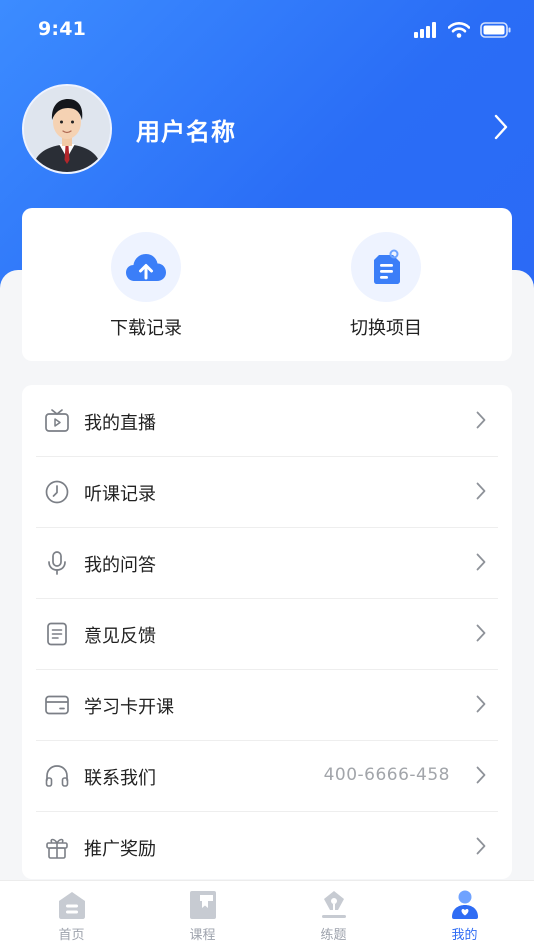  Describe the element at coordinates (71, 935) in the screenshot. I see `tab-label: 首页` at that location.